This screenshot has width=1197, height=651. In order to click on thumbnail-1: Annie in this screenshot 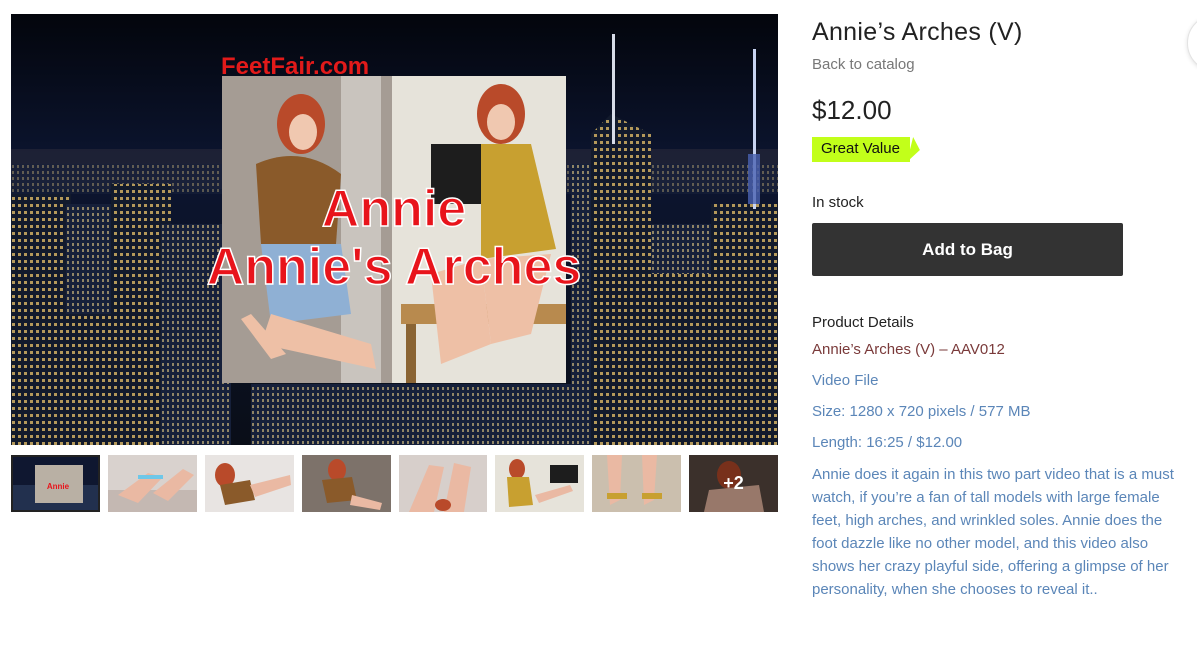, I will do `click(55, 483)`.